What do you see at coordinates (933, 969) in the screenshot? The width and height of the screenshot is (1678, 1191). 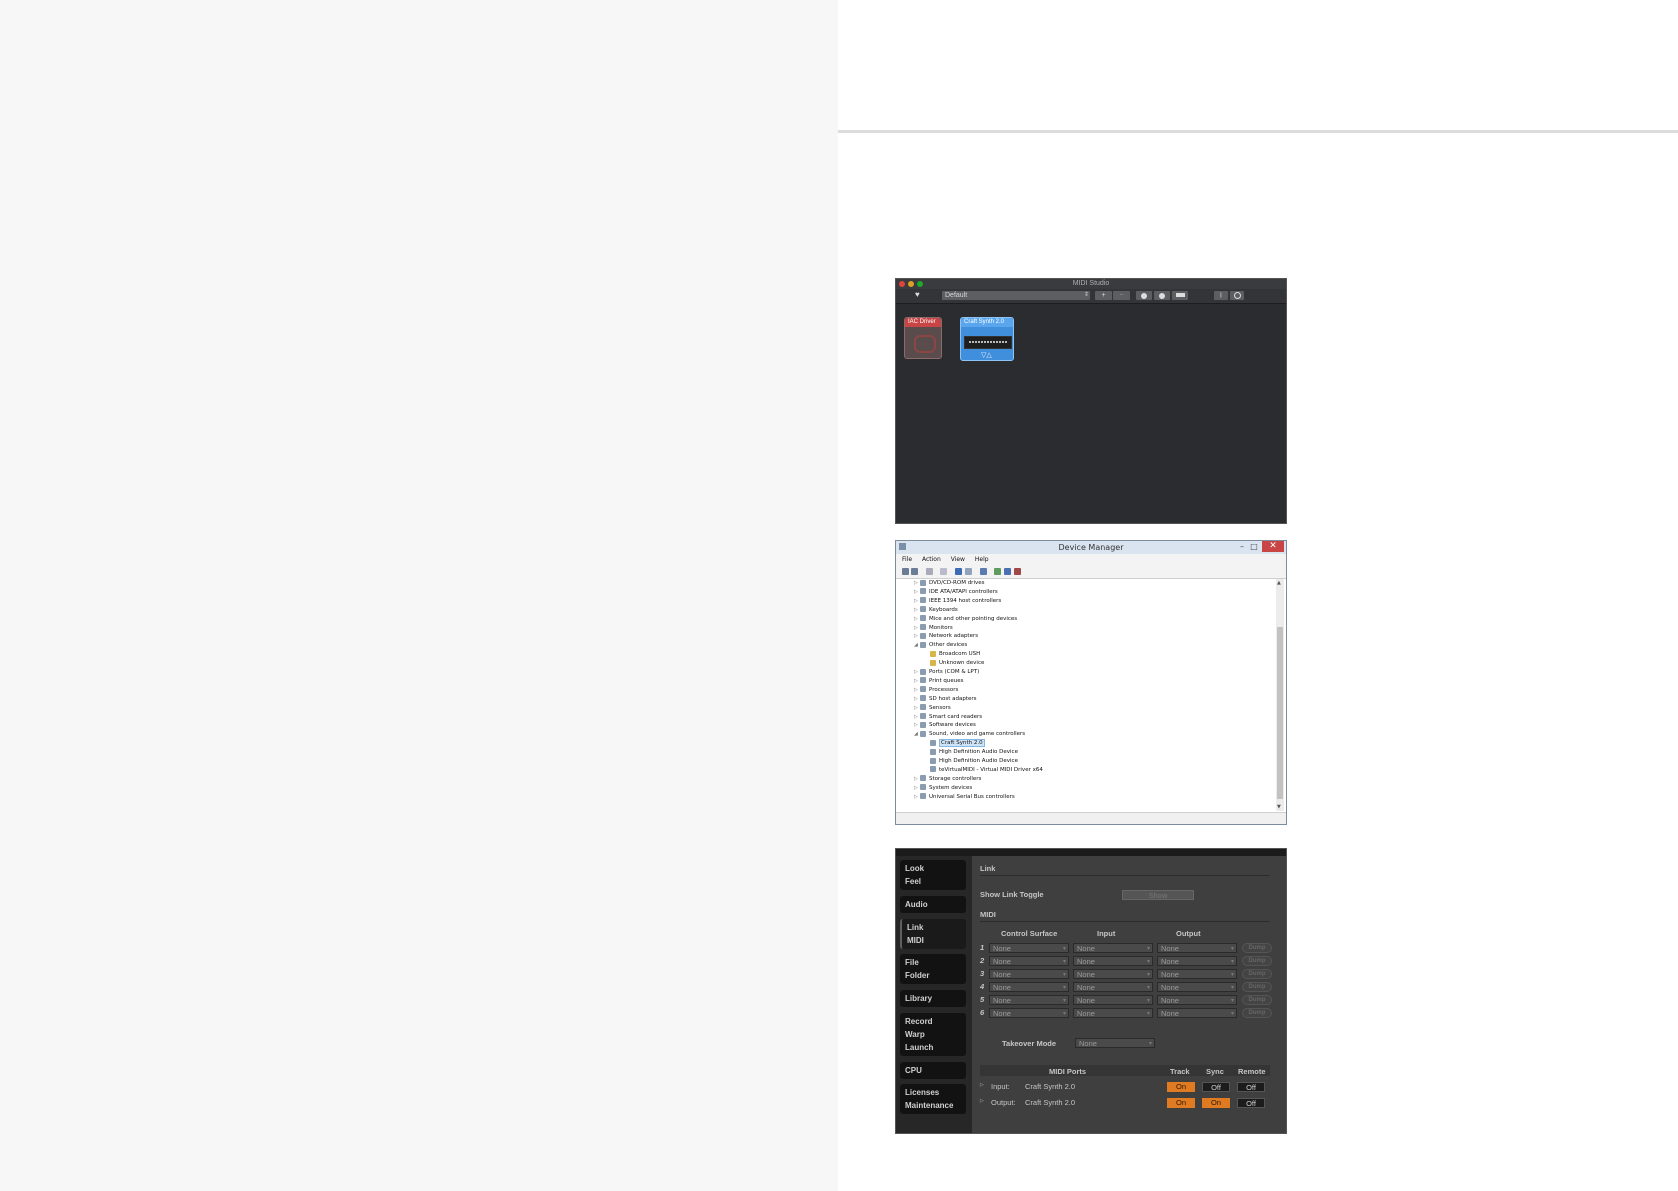 I see `tab-file-folder: File Folder` at bounding box center [933, 969].